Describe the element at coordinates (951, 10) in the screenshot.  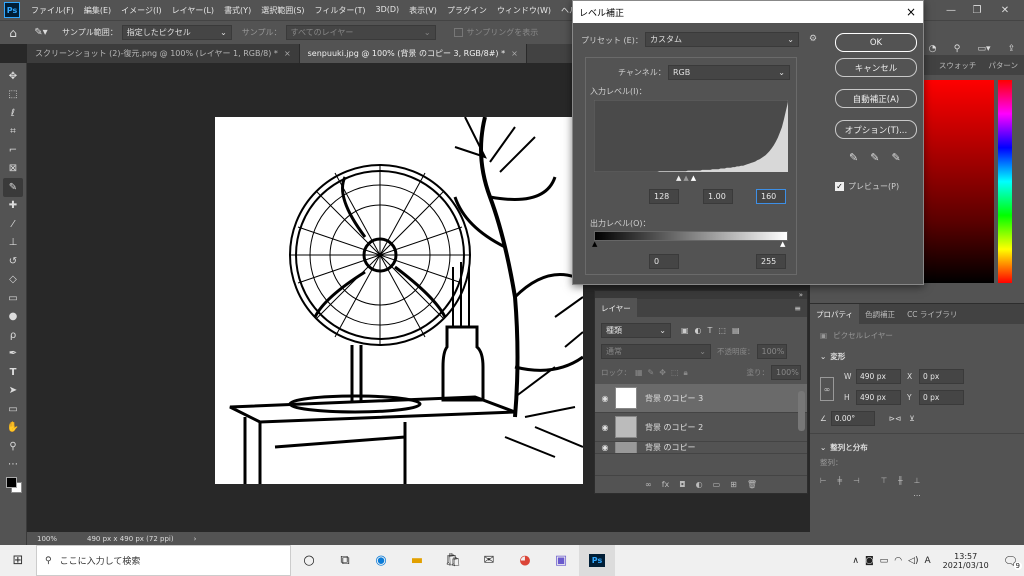
I see `minimize-icon: —` at that location.